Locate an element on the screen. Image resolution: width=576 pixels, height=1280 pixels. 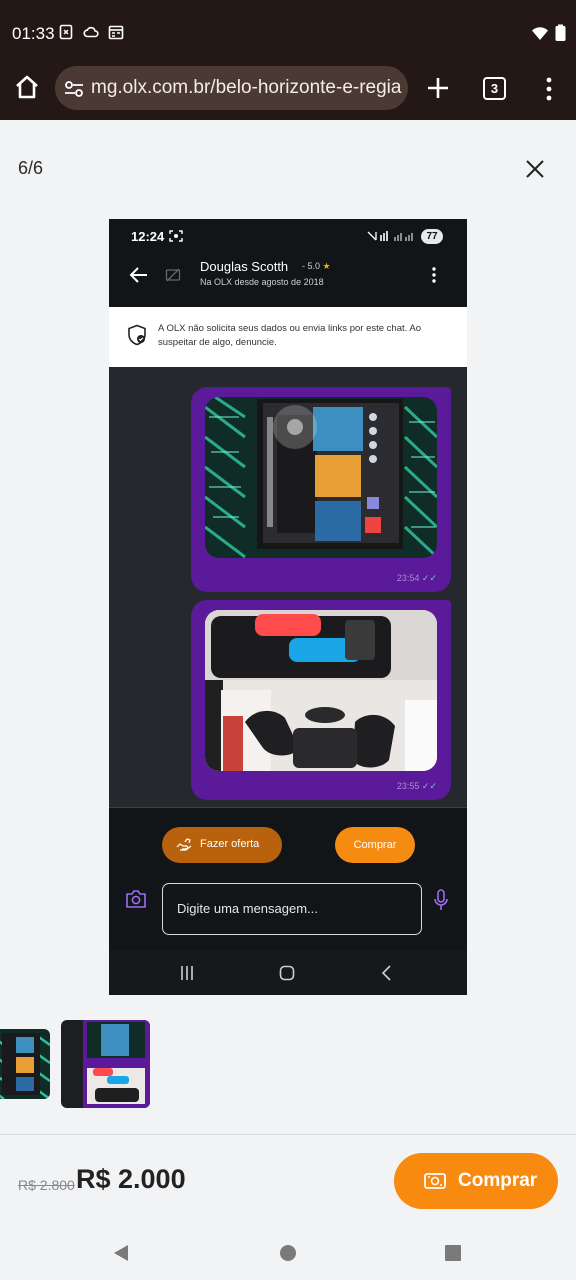
seller-rating: - 5.0 ★ is located at coordinates (316, 266).